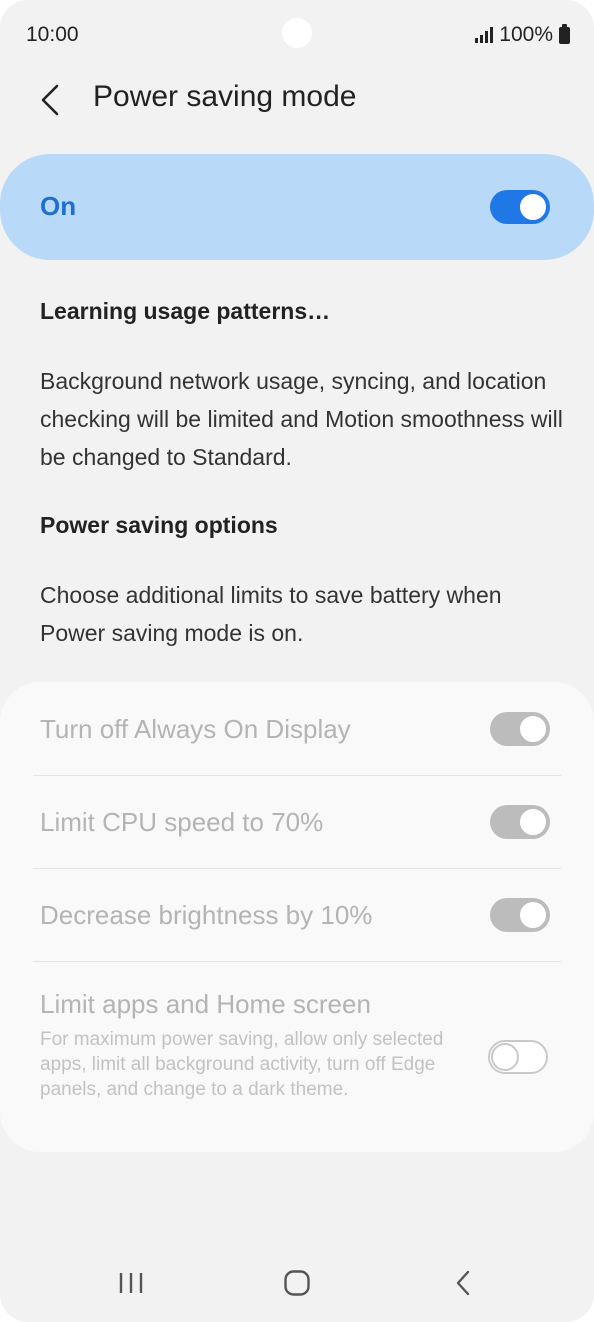 Image resolution: width=594 pixels, height=1322 pixels. I want to click on master-toggle, so click(520, 207).